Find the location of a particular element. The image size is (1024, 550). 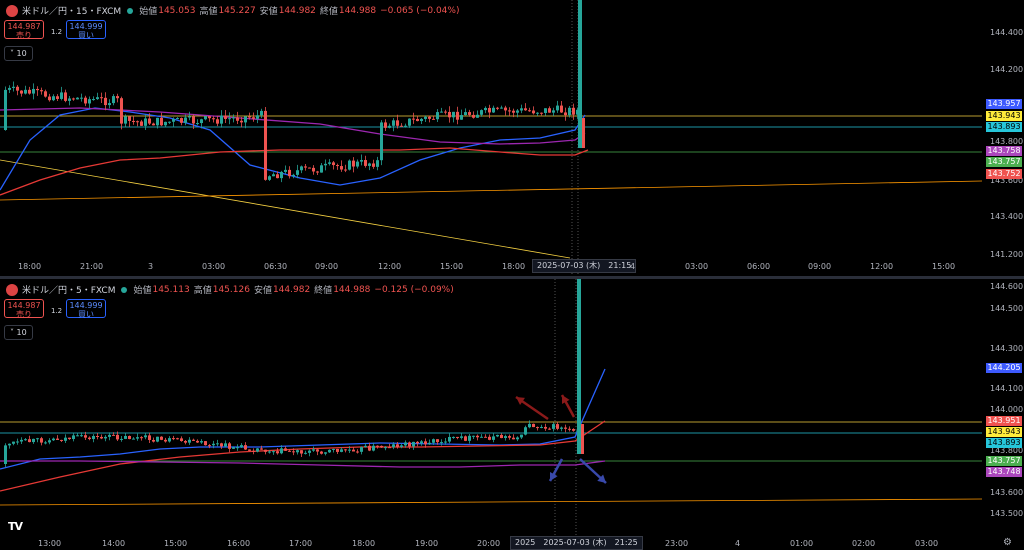

symbol-title: 米ドル／円・15・FXCM is located at coordinates (71, 10).